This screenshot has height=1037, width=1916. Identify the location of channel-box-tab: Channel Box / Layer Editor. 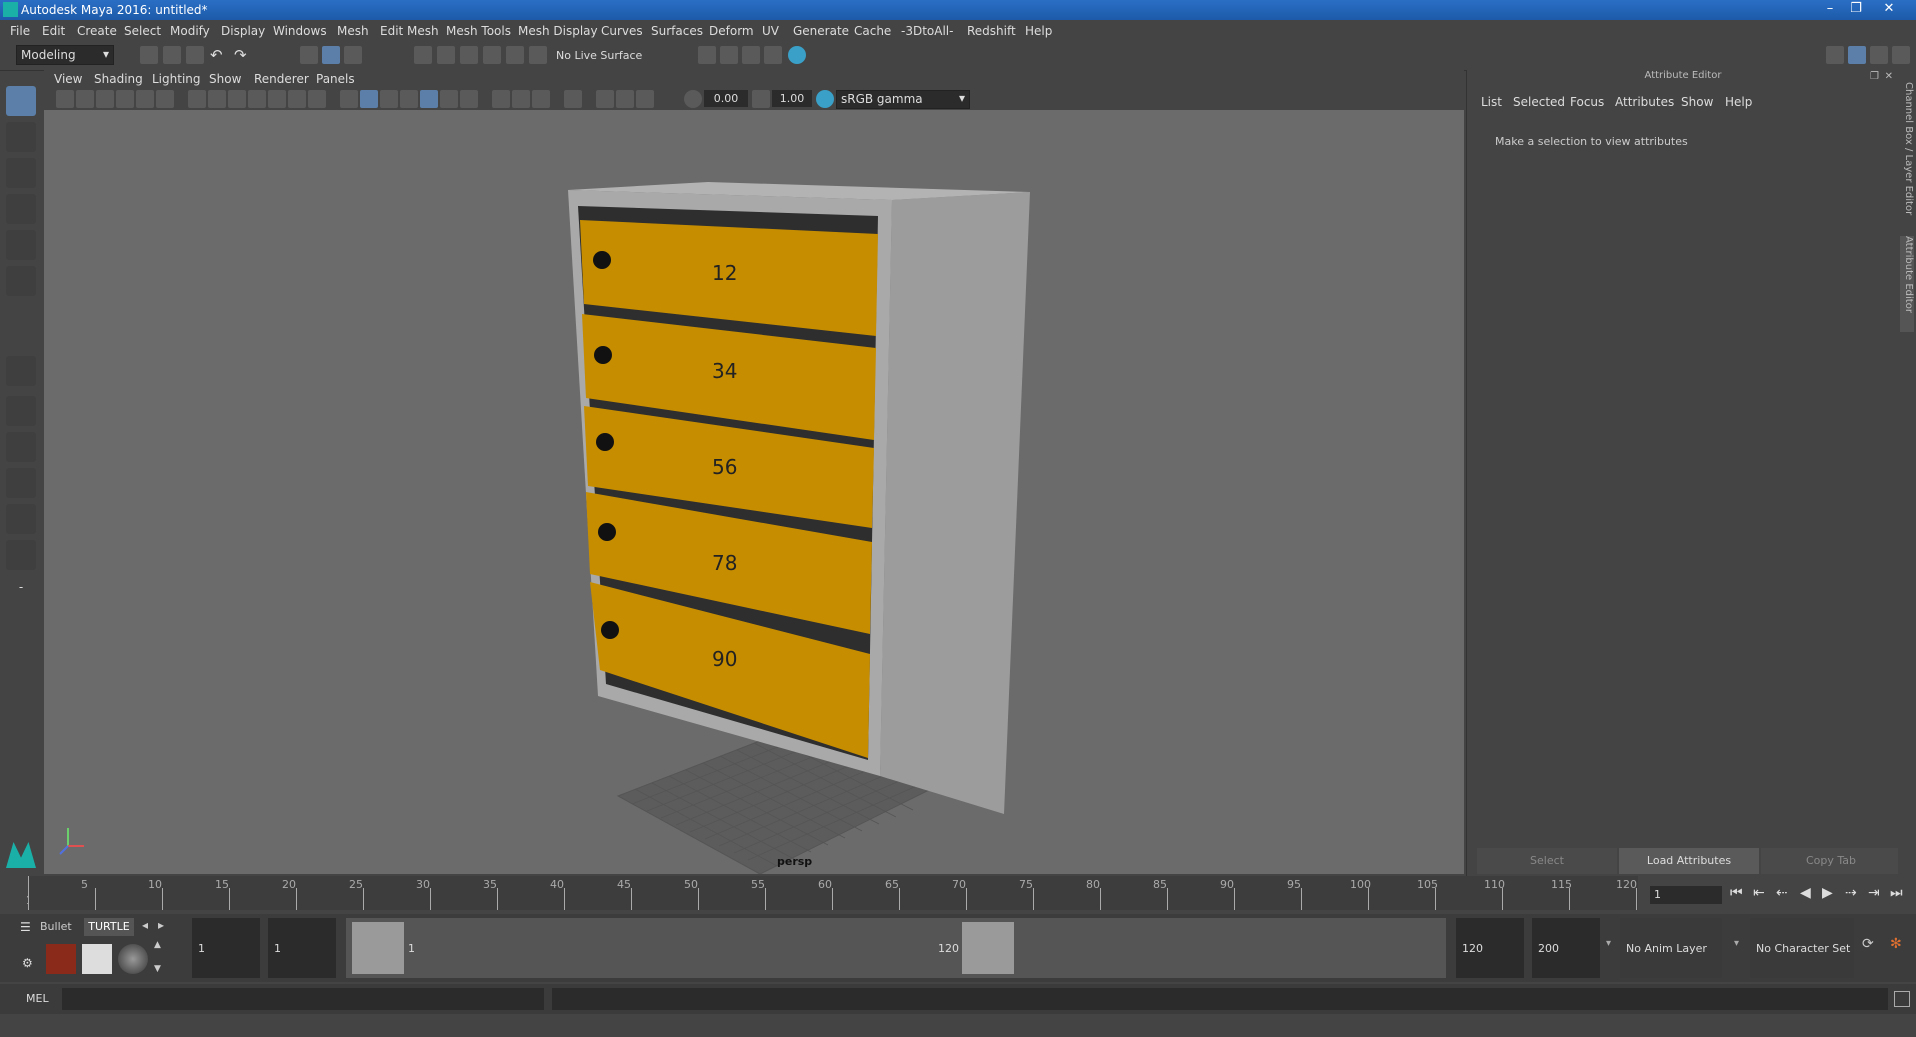
(1907, 152).